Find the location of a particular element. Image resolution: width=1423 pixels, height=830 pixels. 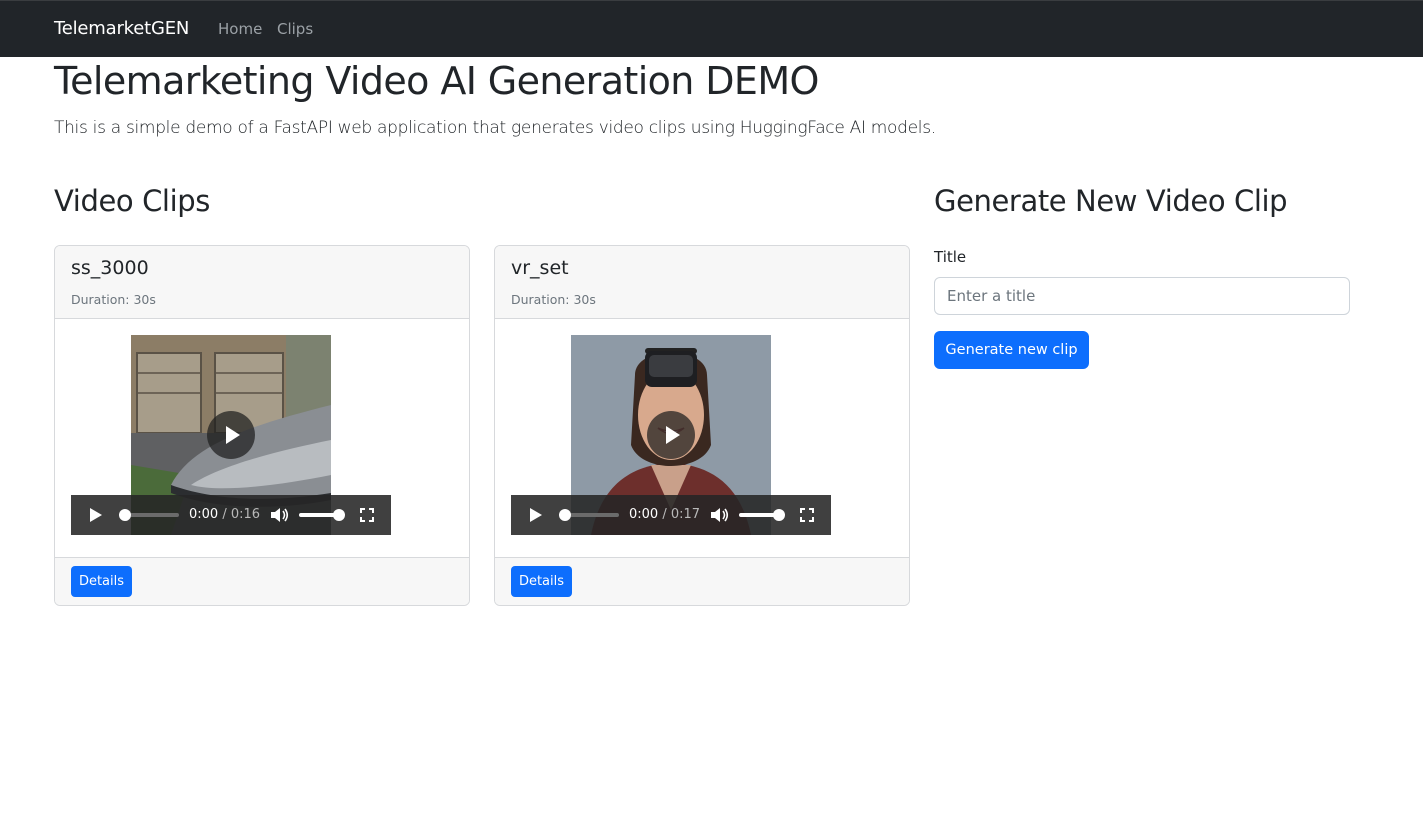

video-player: 0:00 / 0:17 is located at coordinates (671, 435).